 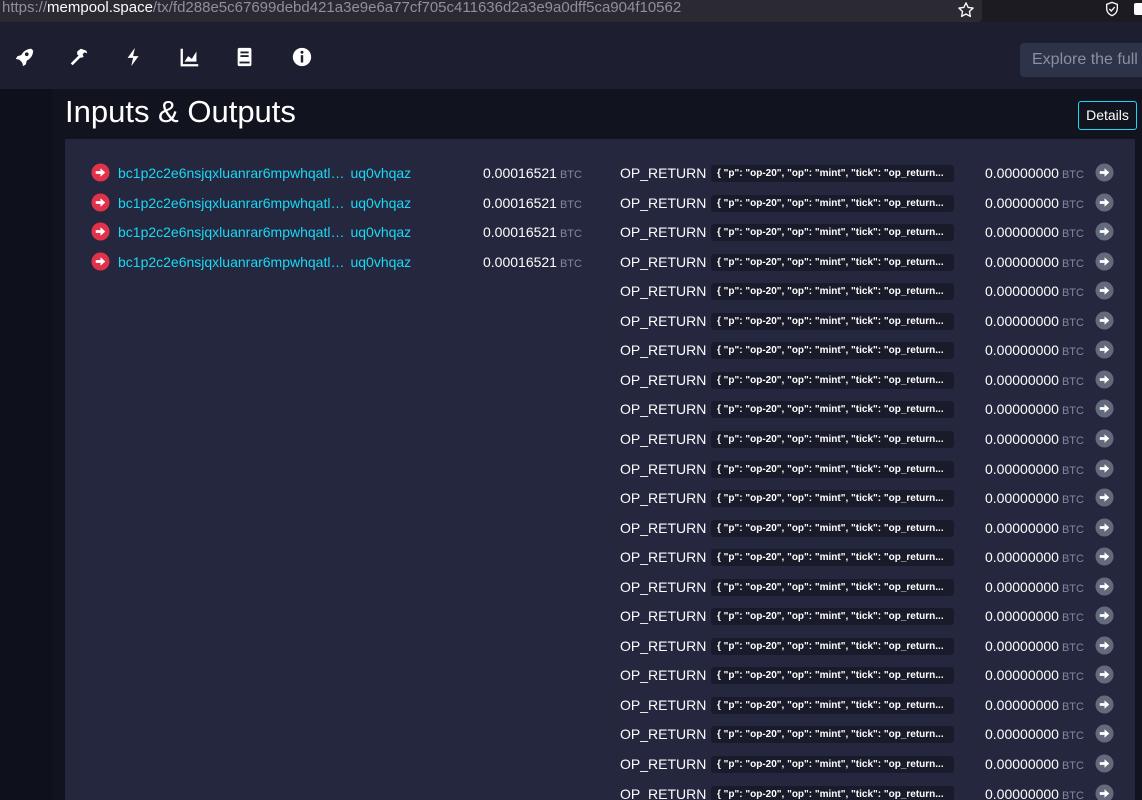 I want to click on page-margin, so click(x=26, y=444).